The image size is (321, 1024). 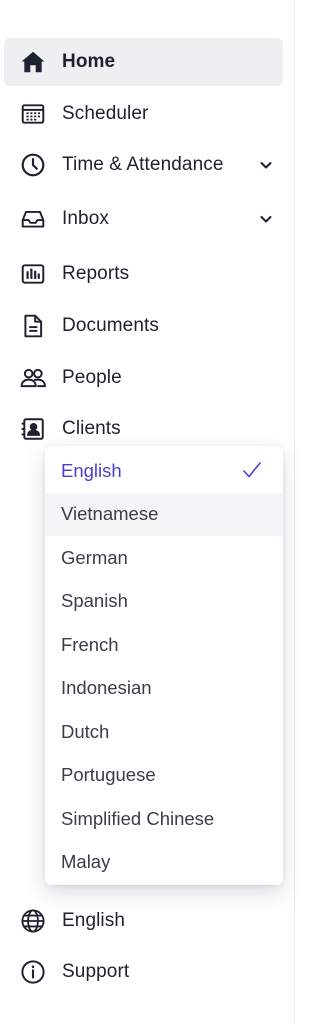 I want to click on language-option: Spanish, so click(x=164, y=602).